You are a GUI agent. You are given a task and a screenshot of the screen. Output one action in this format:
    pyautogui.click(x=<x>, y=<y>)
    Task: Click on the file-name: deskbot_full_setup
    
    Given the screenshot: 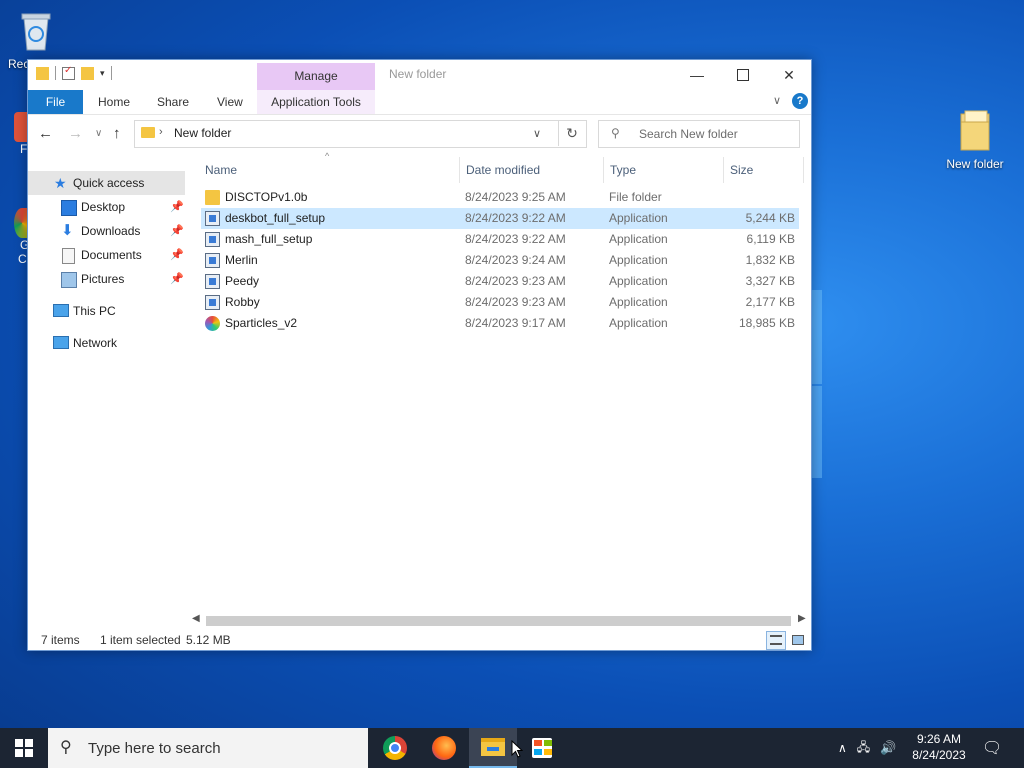 What is the action you would take?
    pyautogui.click(x=275, y=218)
    